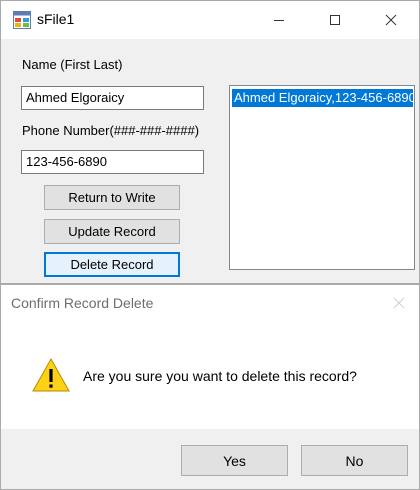 The height and width of the screenshot is (490, 420). What do you see at coordinates (210, 303) in the screenshot?
I see `dialog-title-bar: Confirm Record Delete` at bounding box center [210, 303].